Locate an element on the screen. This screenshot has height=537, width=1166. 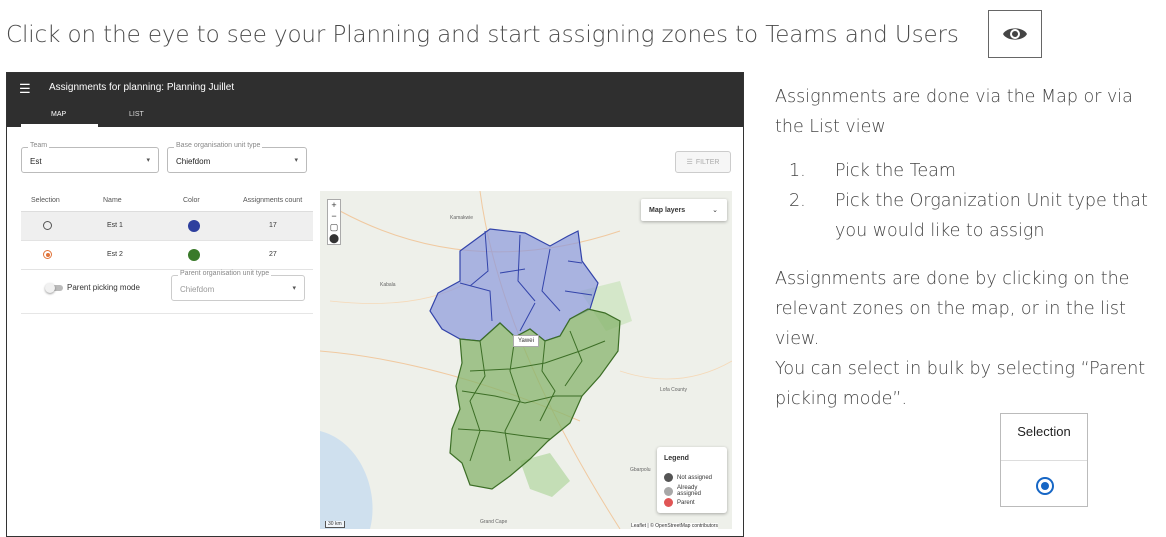
zoom-out-button: − is located at coordinates (334, 216).